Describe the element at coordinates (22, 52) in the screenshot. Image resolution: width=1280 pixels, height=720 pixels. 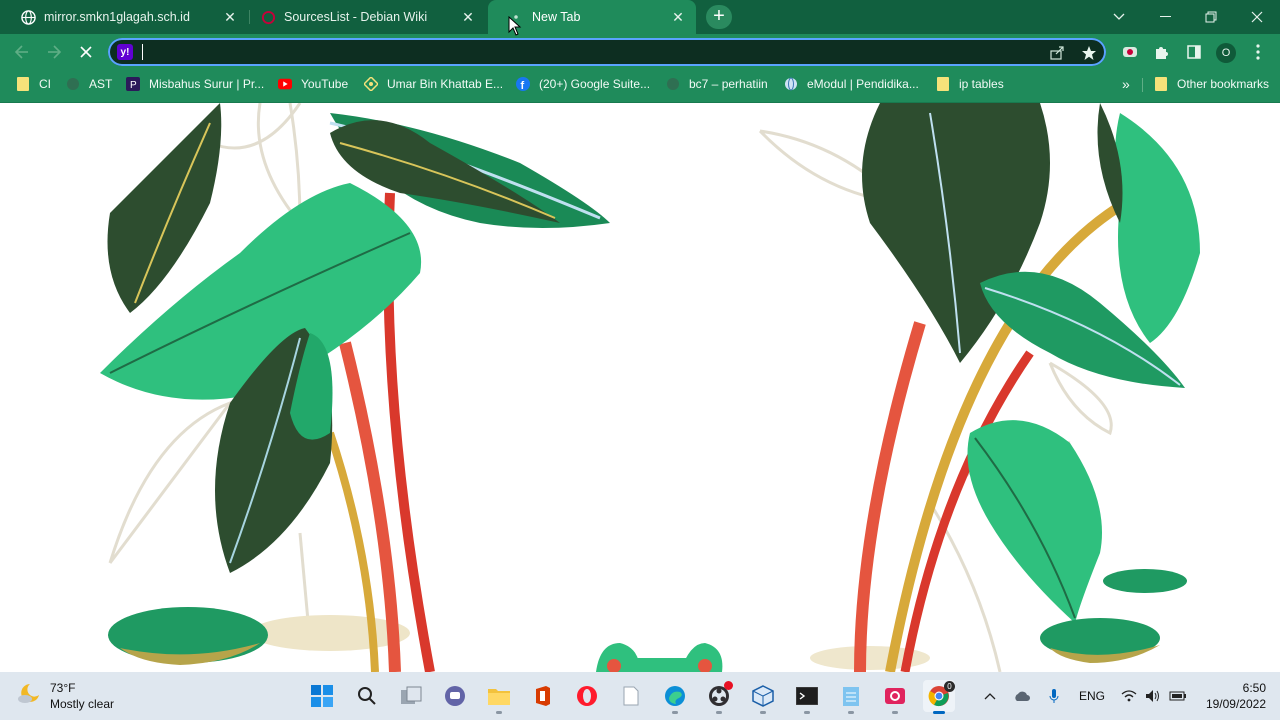
I see `back-button` at that location.